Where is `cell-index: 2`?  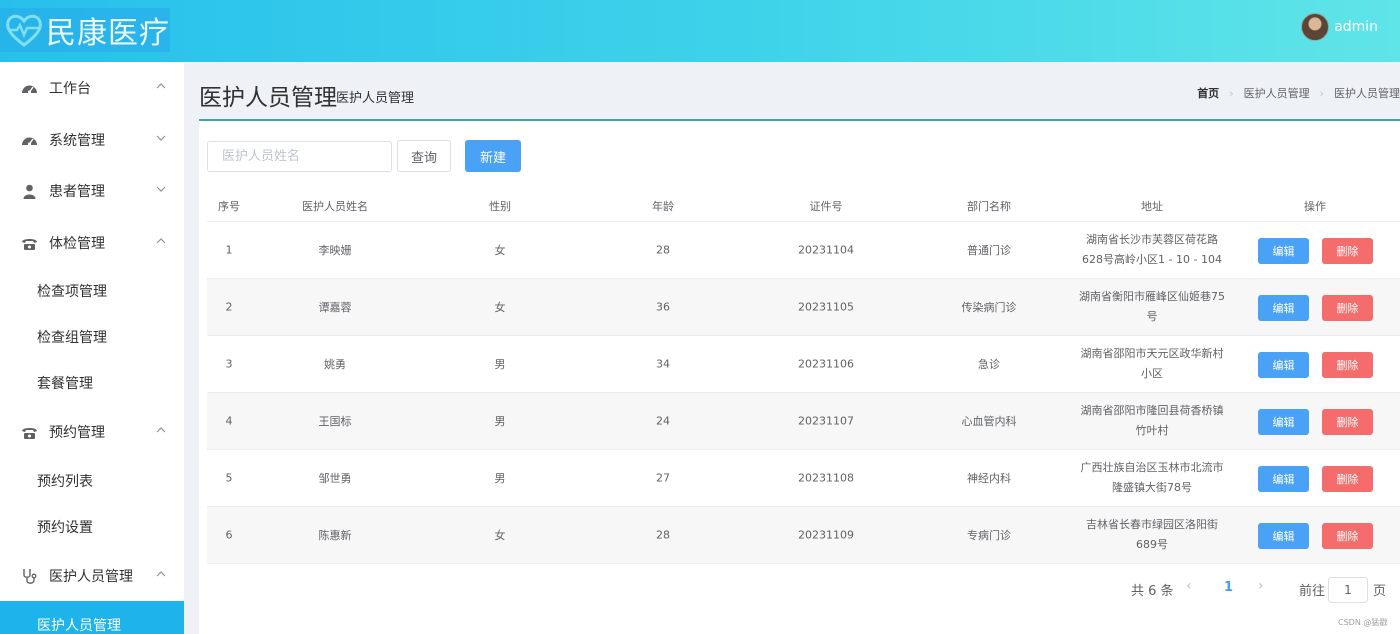
cell-index: 2 is located at coordinates (229, 307).